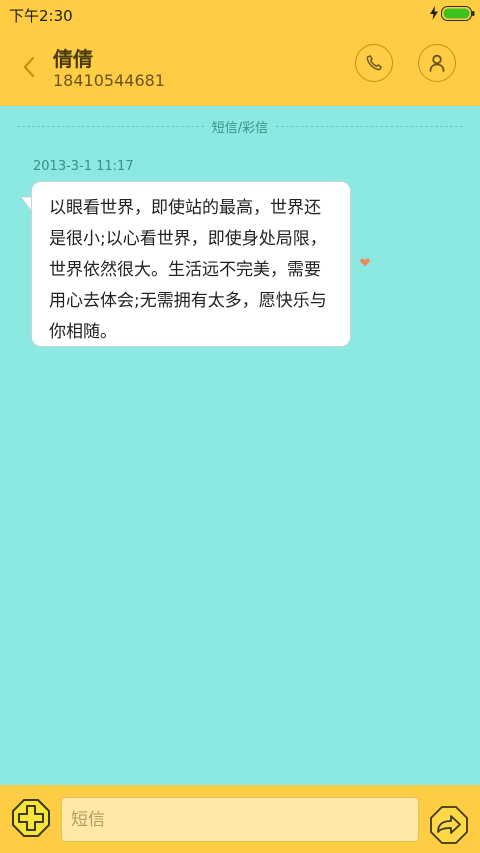 The width and height of the screenshot is (480, 853). What do you see at coordinates (434, 13) in the screenshot?
I see `charging-bolt-icon` at bounding box center [434, 13].